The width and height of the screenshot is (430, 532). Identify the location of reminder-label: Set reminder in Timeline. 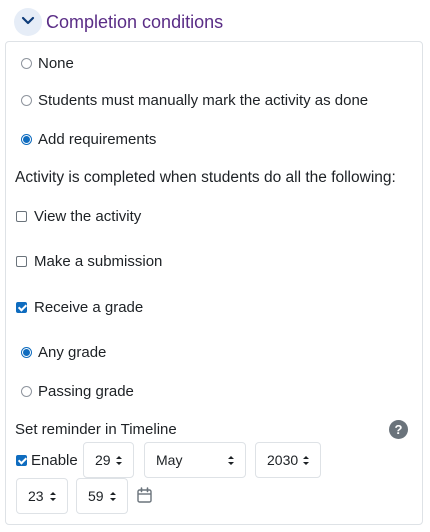
(96, 429).